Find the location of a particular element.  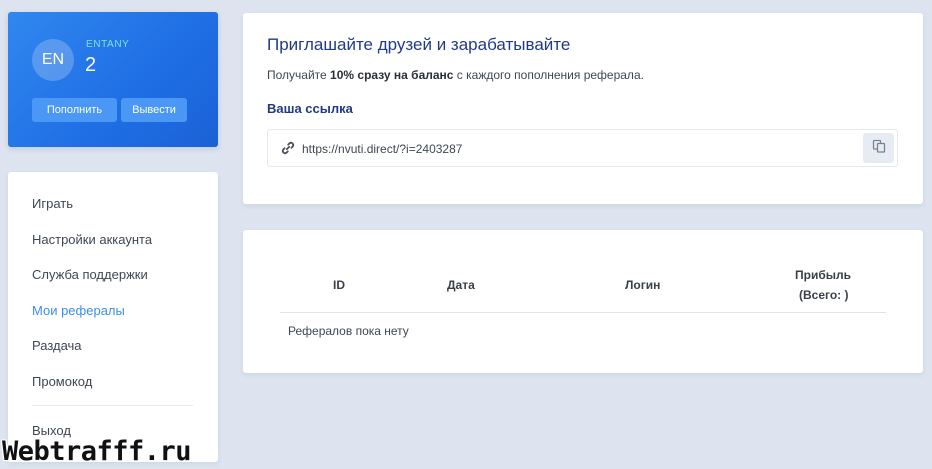

sidebar-item-account-settings: Настройки аккаунта is located at coordinates (92, 239).